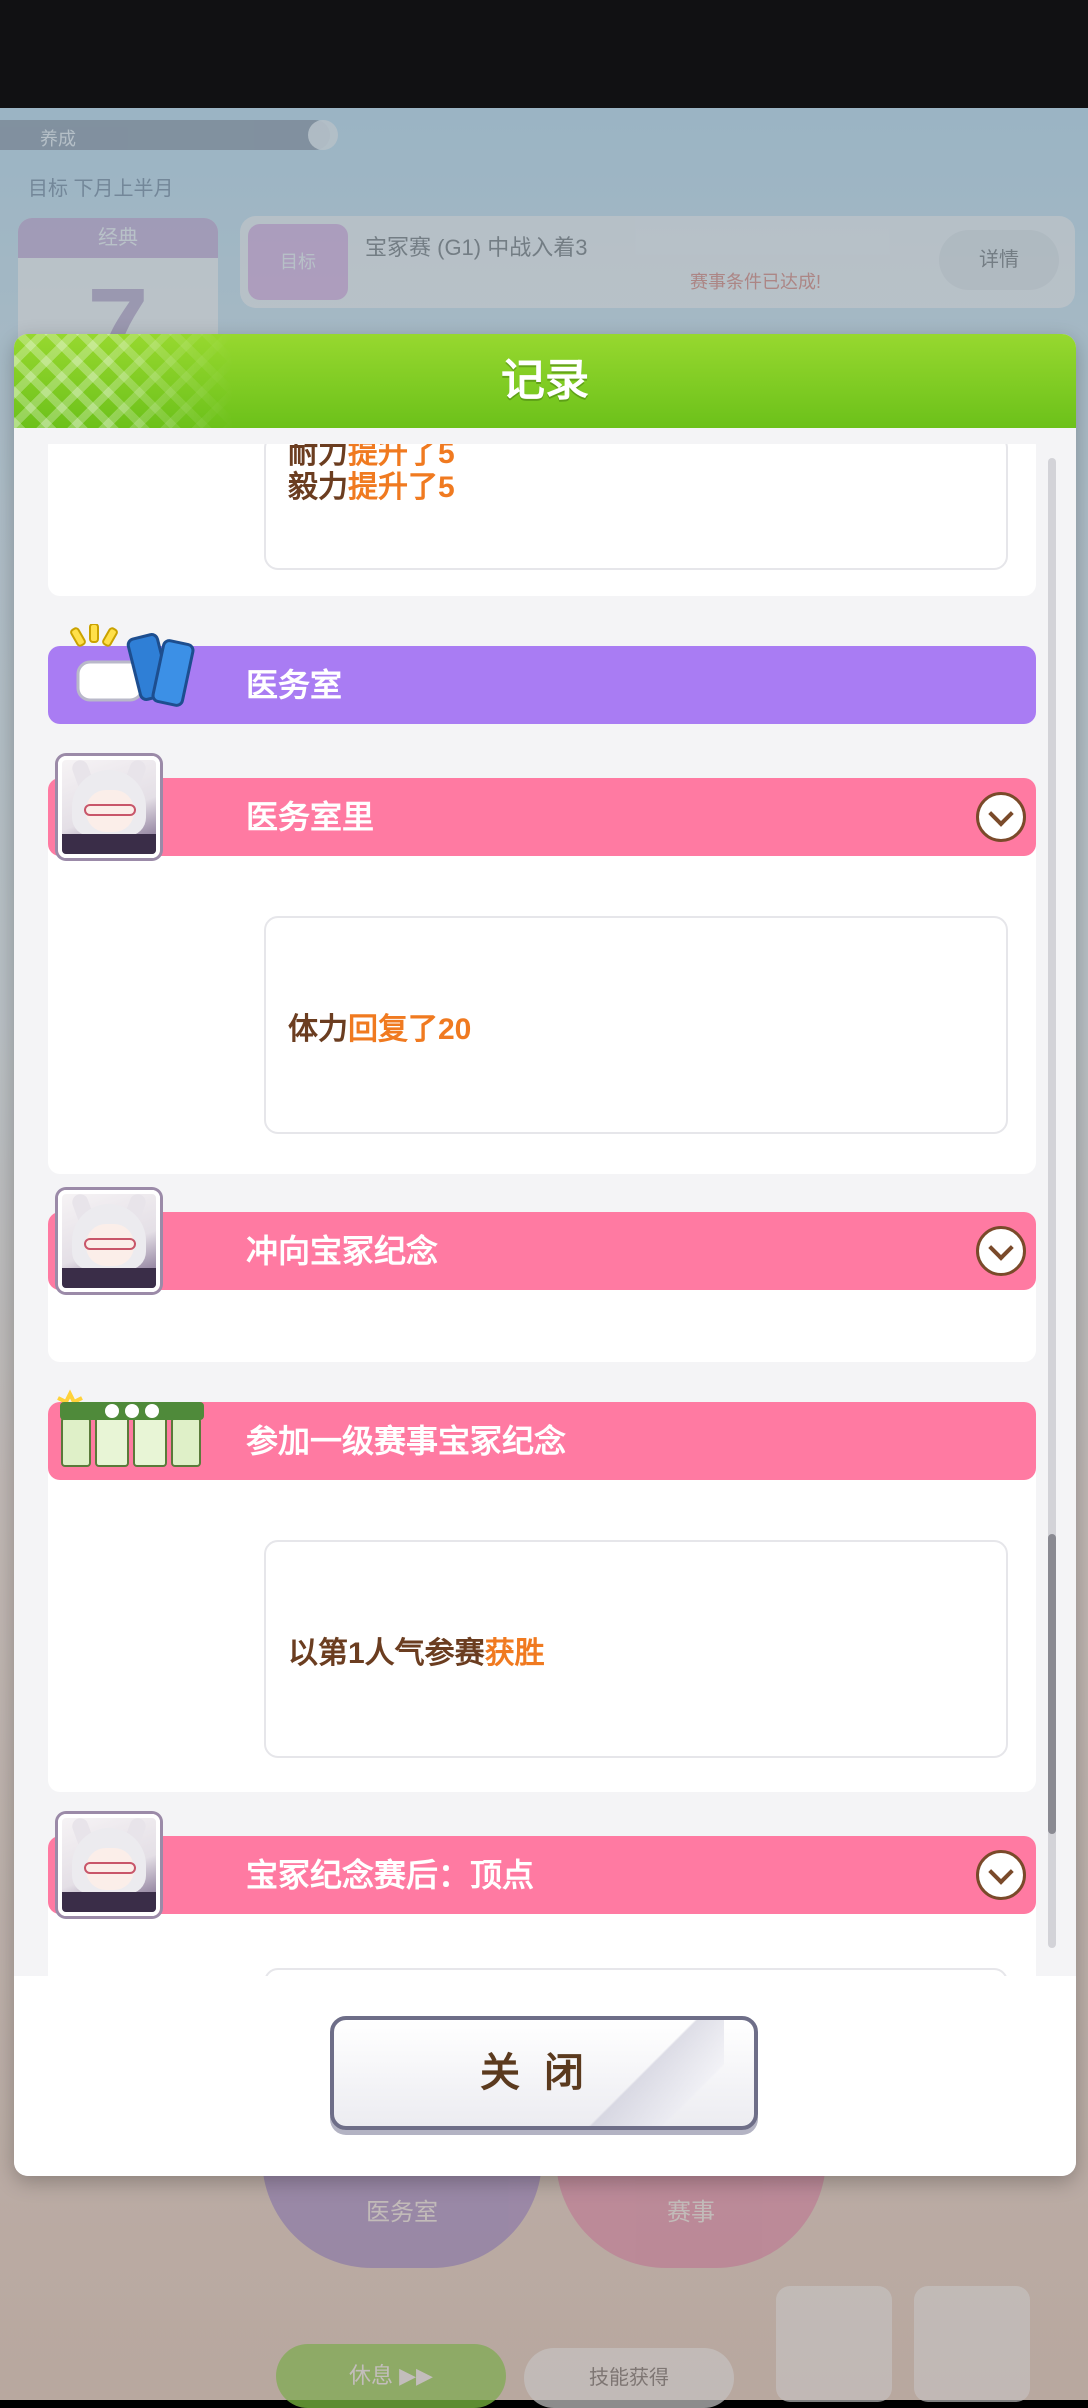 The image size is (1088, 2408). What do you see at coordinates (542, 1875) in the screenshot?
I see `event-header-after-race: 宝冢纪念赛后：顶点` at bounding box center [542, 1875].